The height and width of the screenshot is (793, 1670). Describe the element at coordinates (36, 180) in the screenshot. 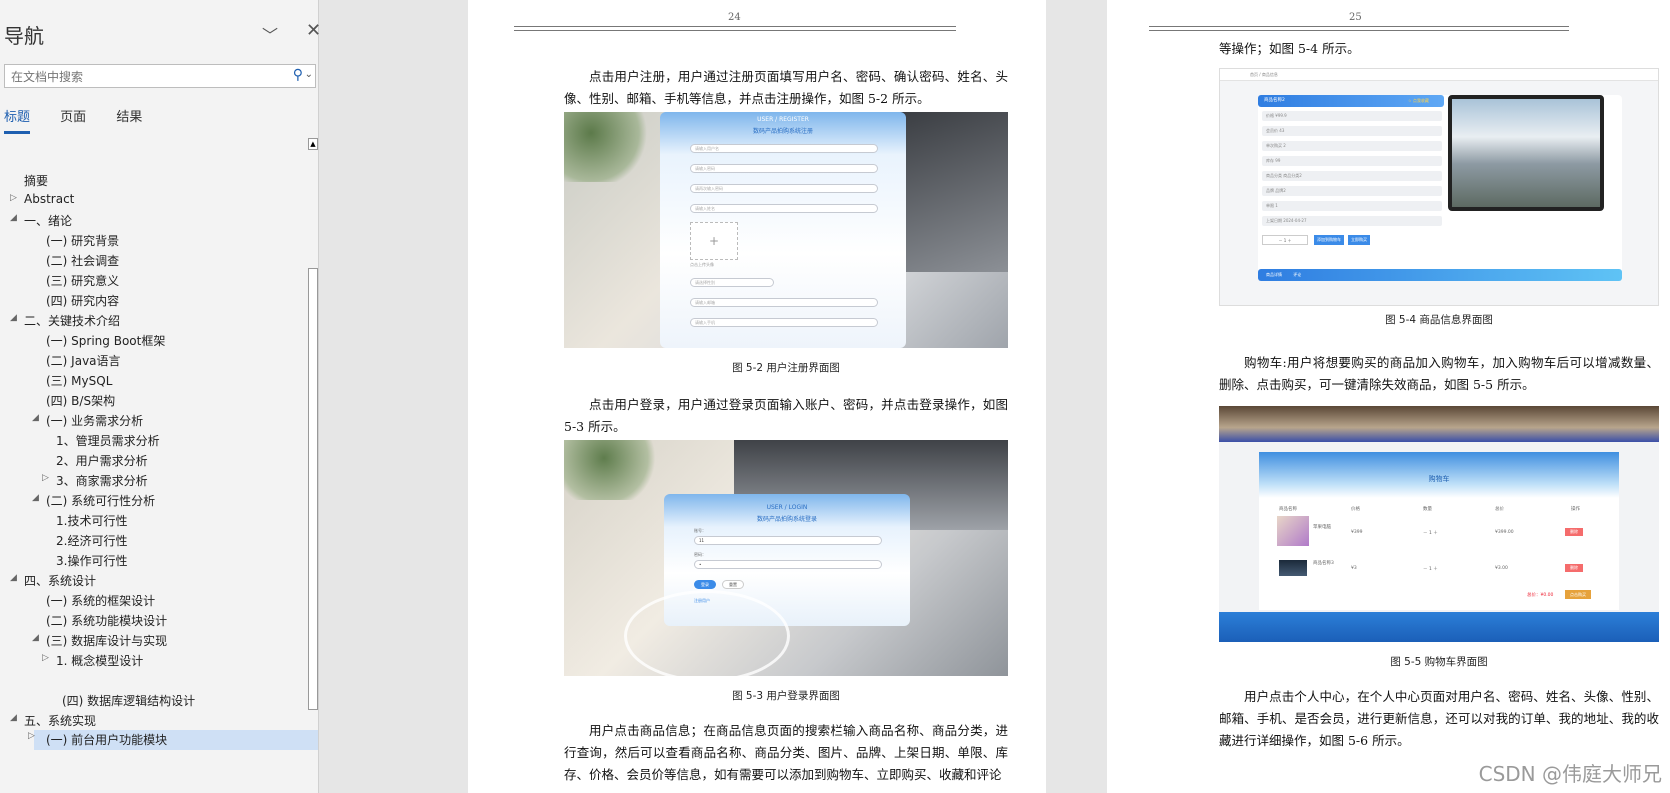

I see `nav-item: 摘要` at that location.